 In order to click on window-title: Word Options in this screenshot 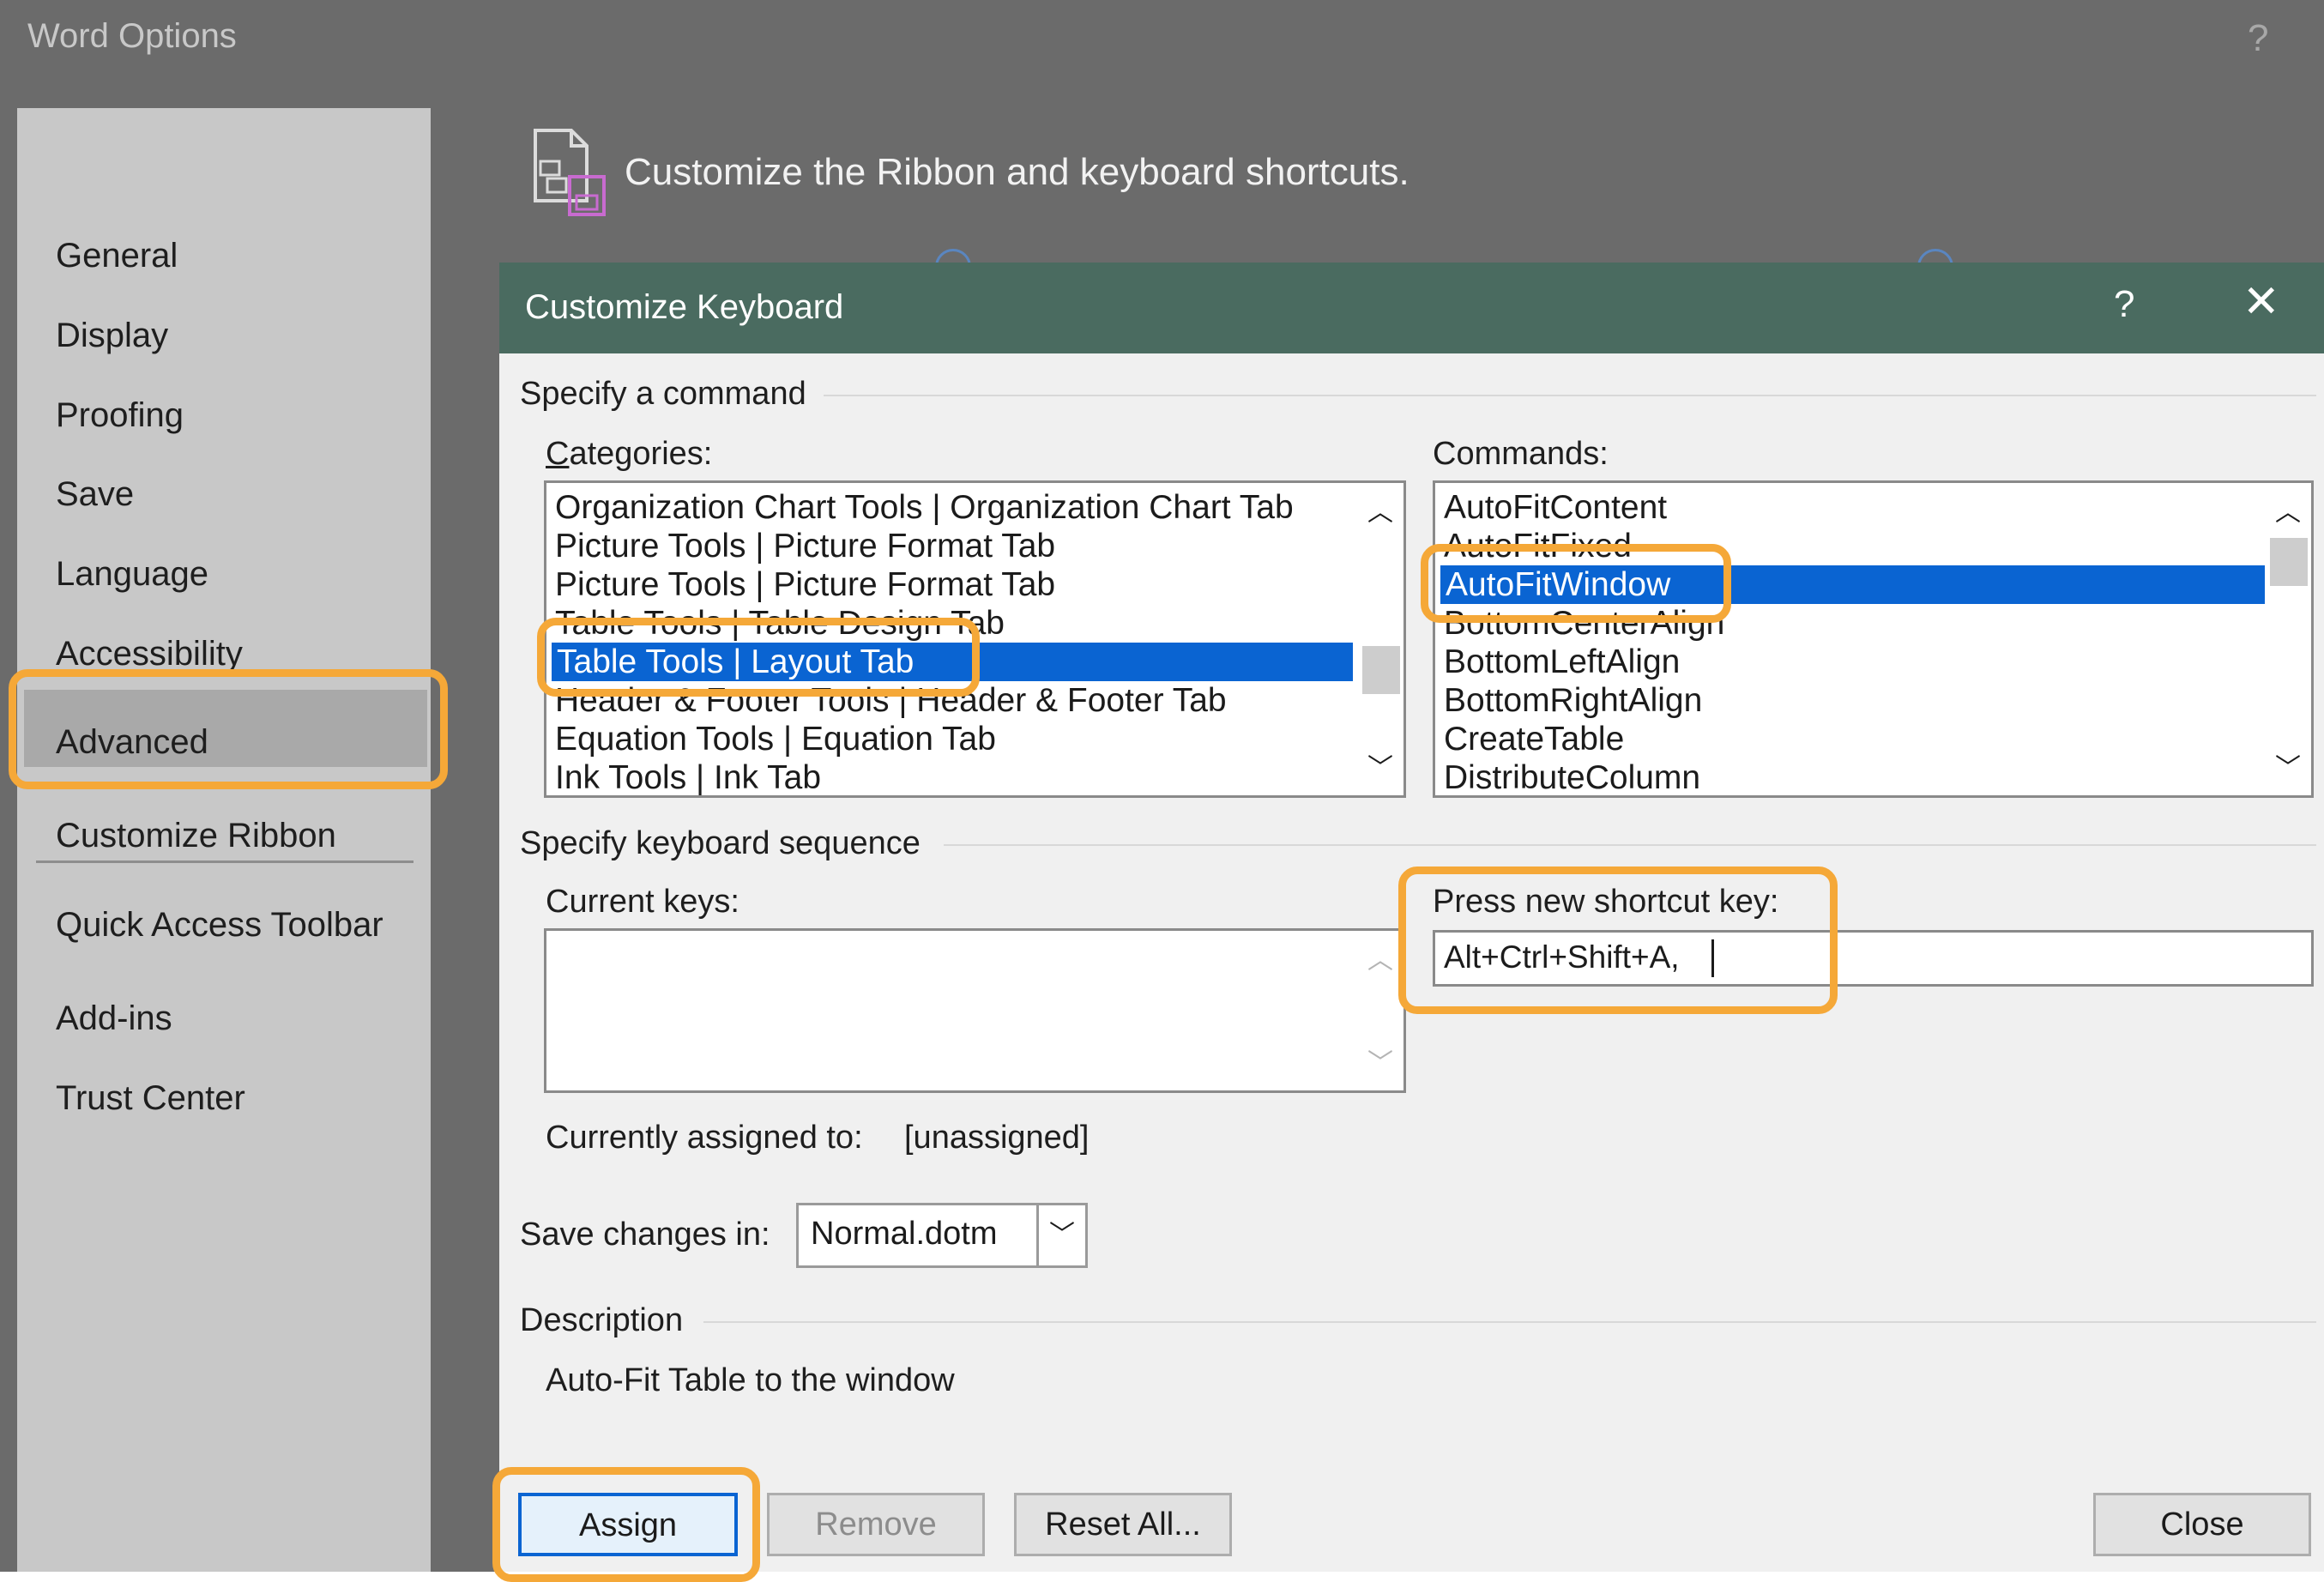, I will do `click(132, 36)`.